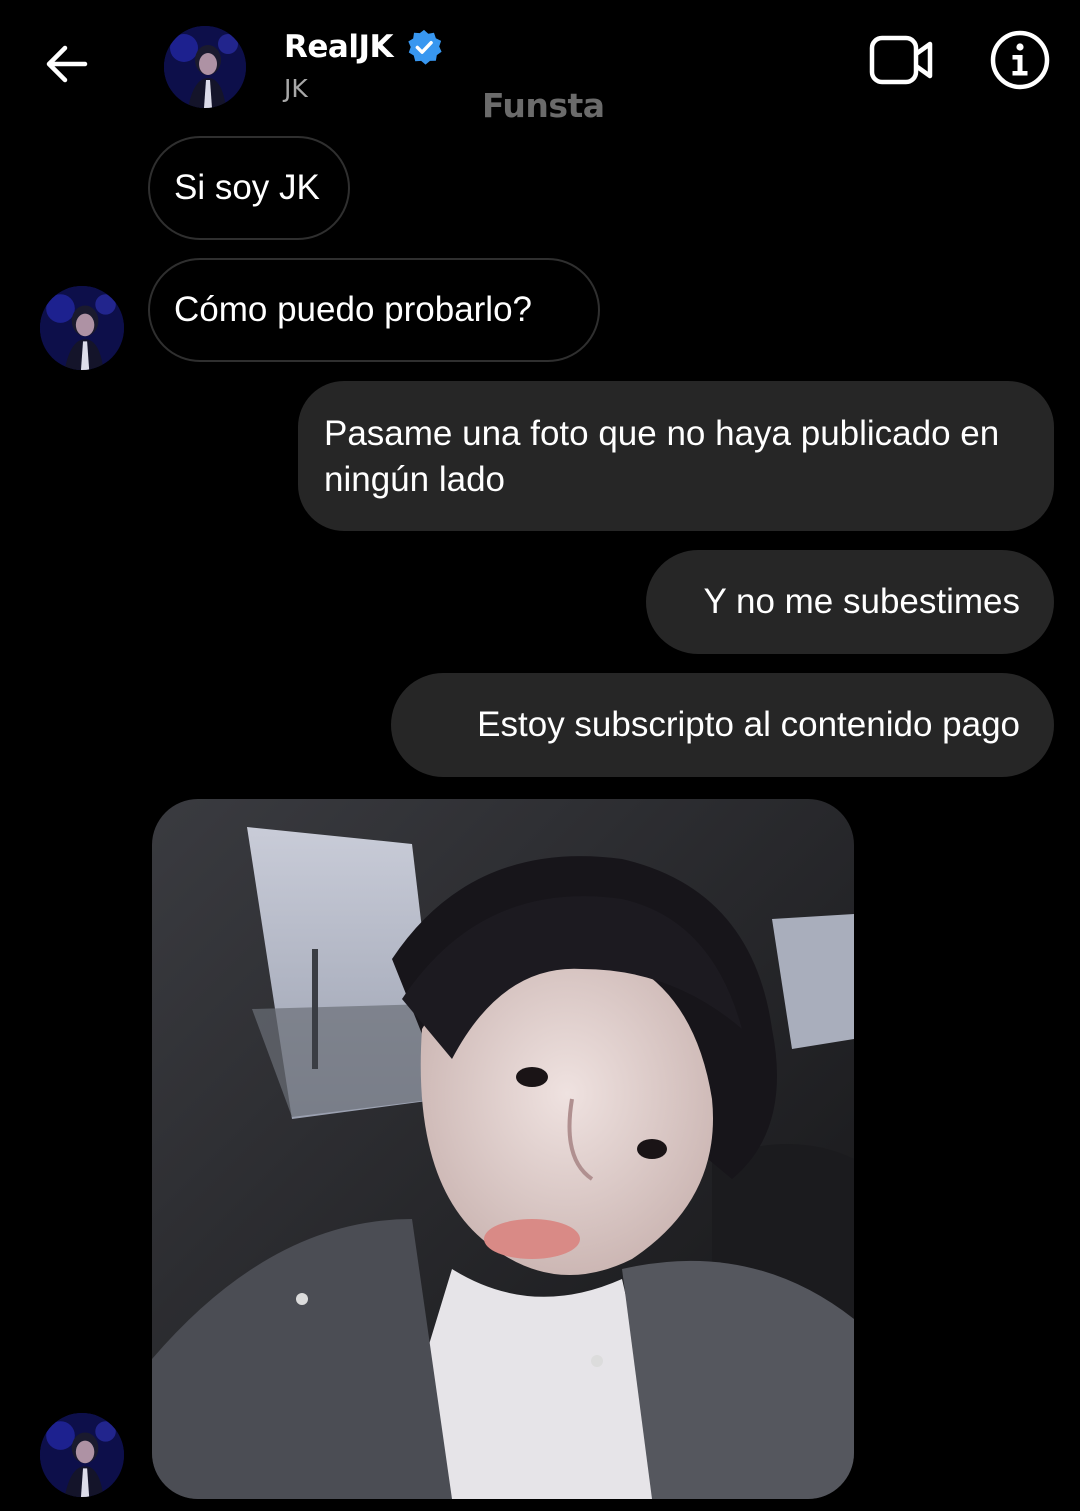  I want to click on back-button, so click(66, 64).